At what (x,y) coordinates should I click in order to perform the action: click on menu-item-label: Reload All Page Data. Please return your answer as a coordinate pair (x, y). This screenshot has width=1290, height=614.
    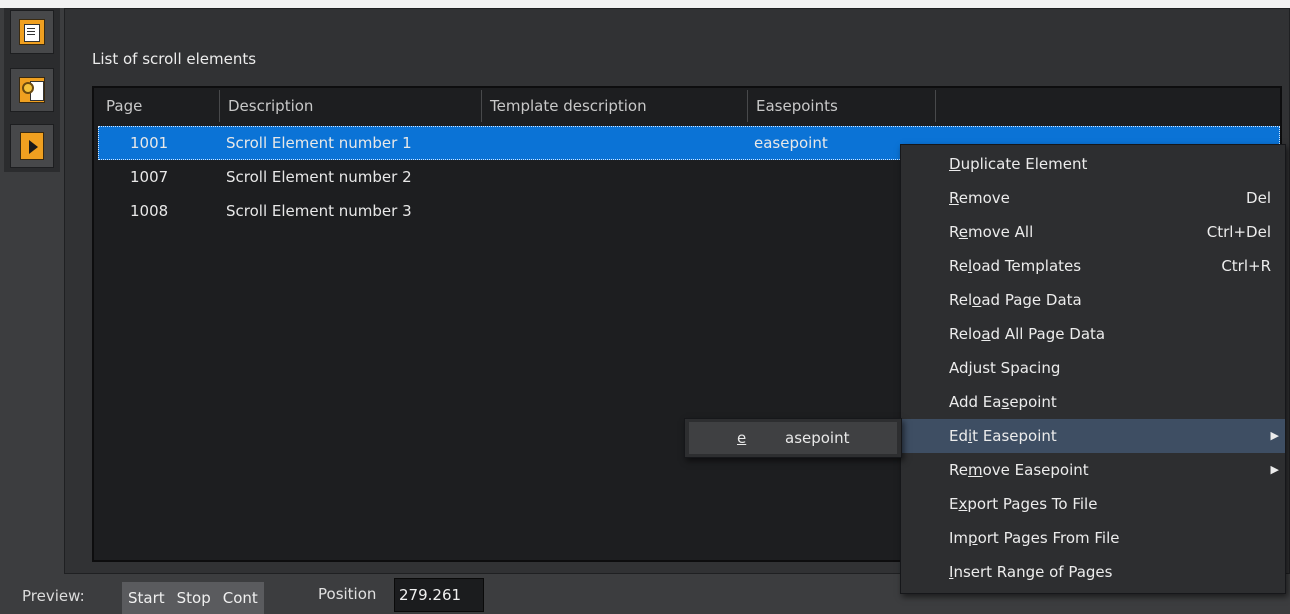
    Looking at the image, I should click on (1027, 334).